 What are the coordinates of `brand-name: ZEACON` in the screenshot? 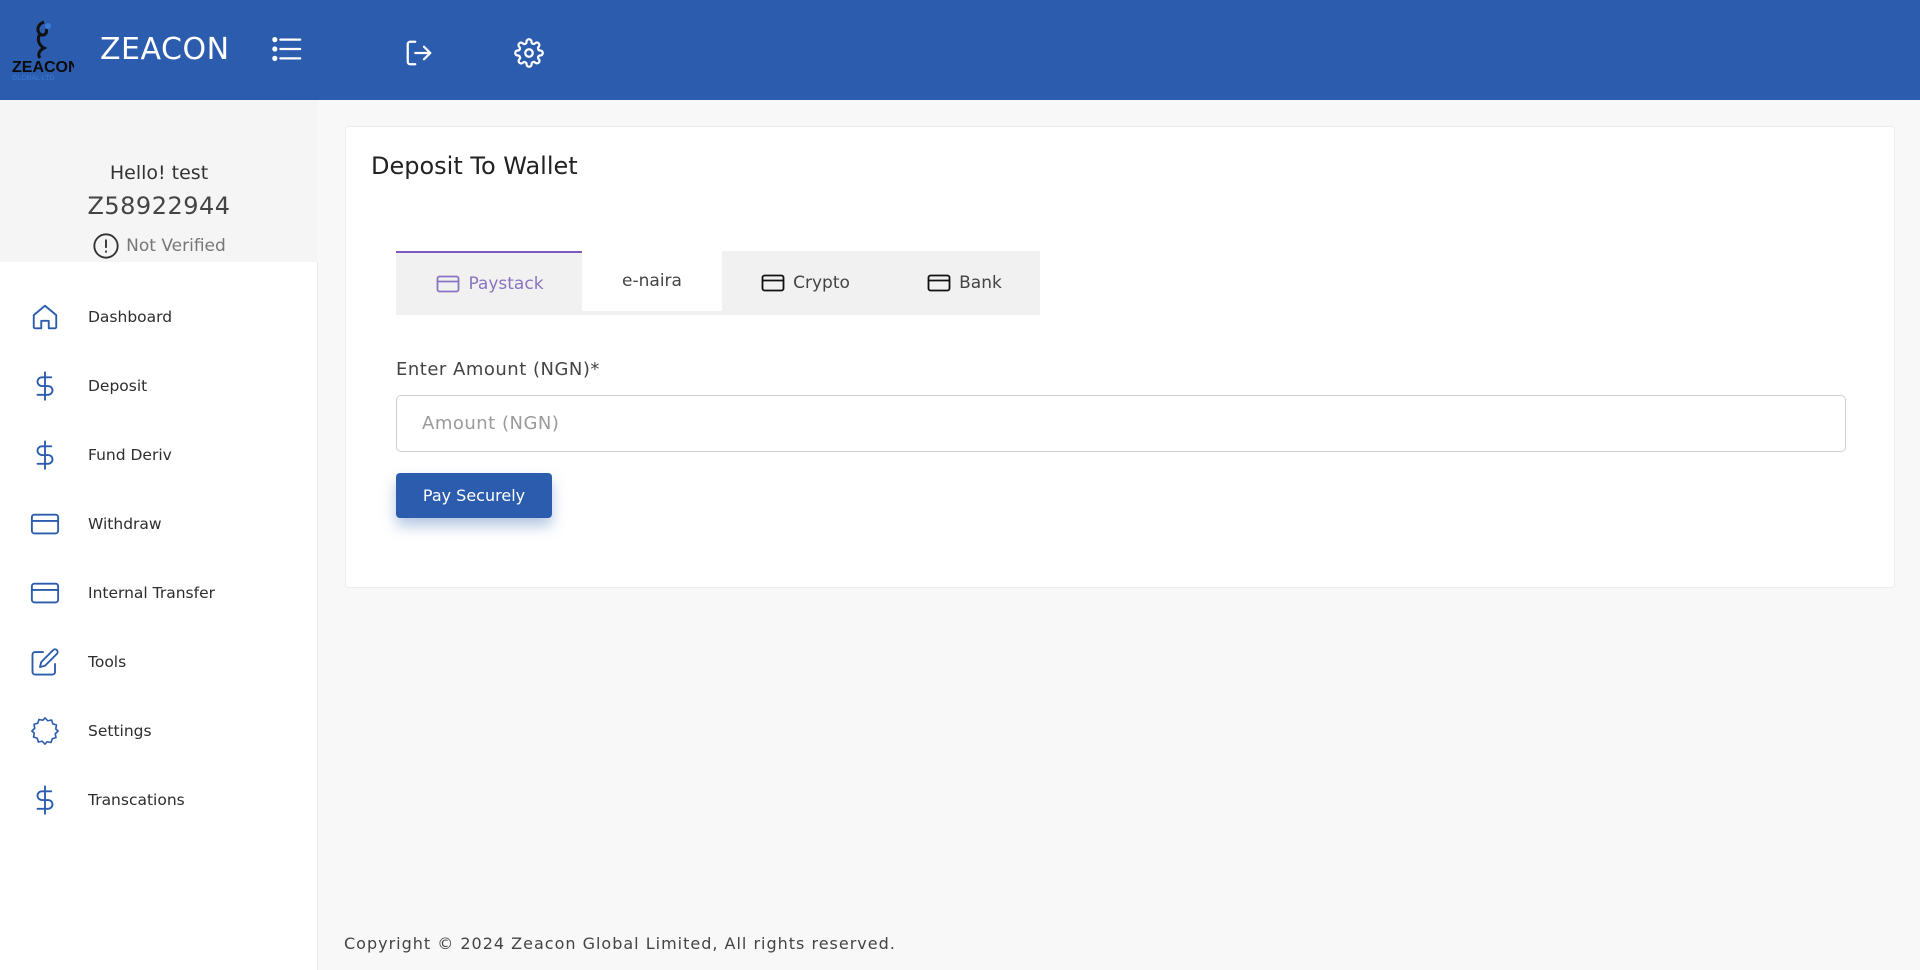 It's located at (165, 49).